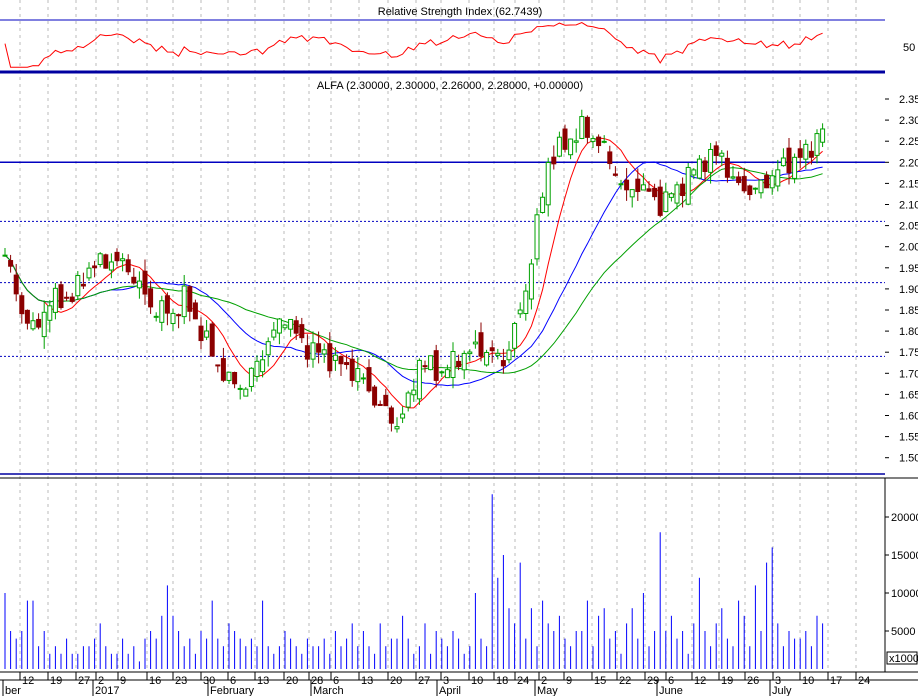 The width and height of the screenshot is (918, 696). I want to click on x-day-label: 26, so click(753, 681).